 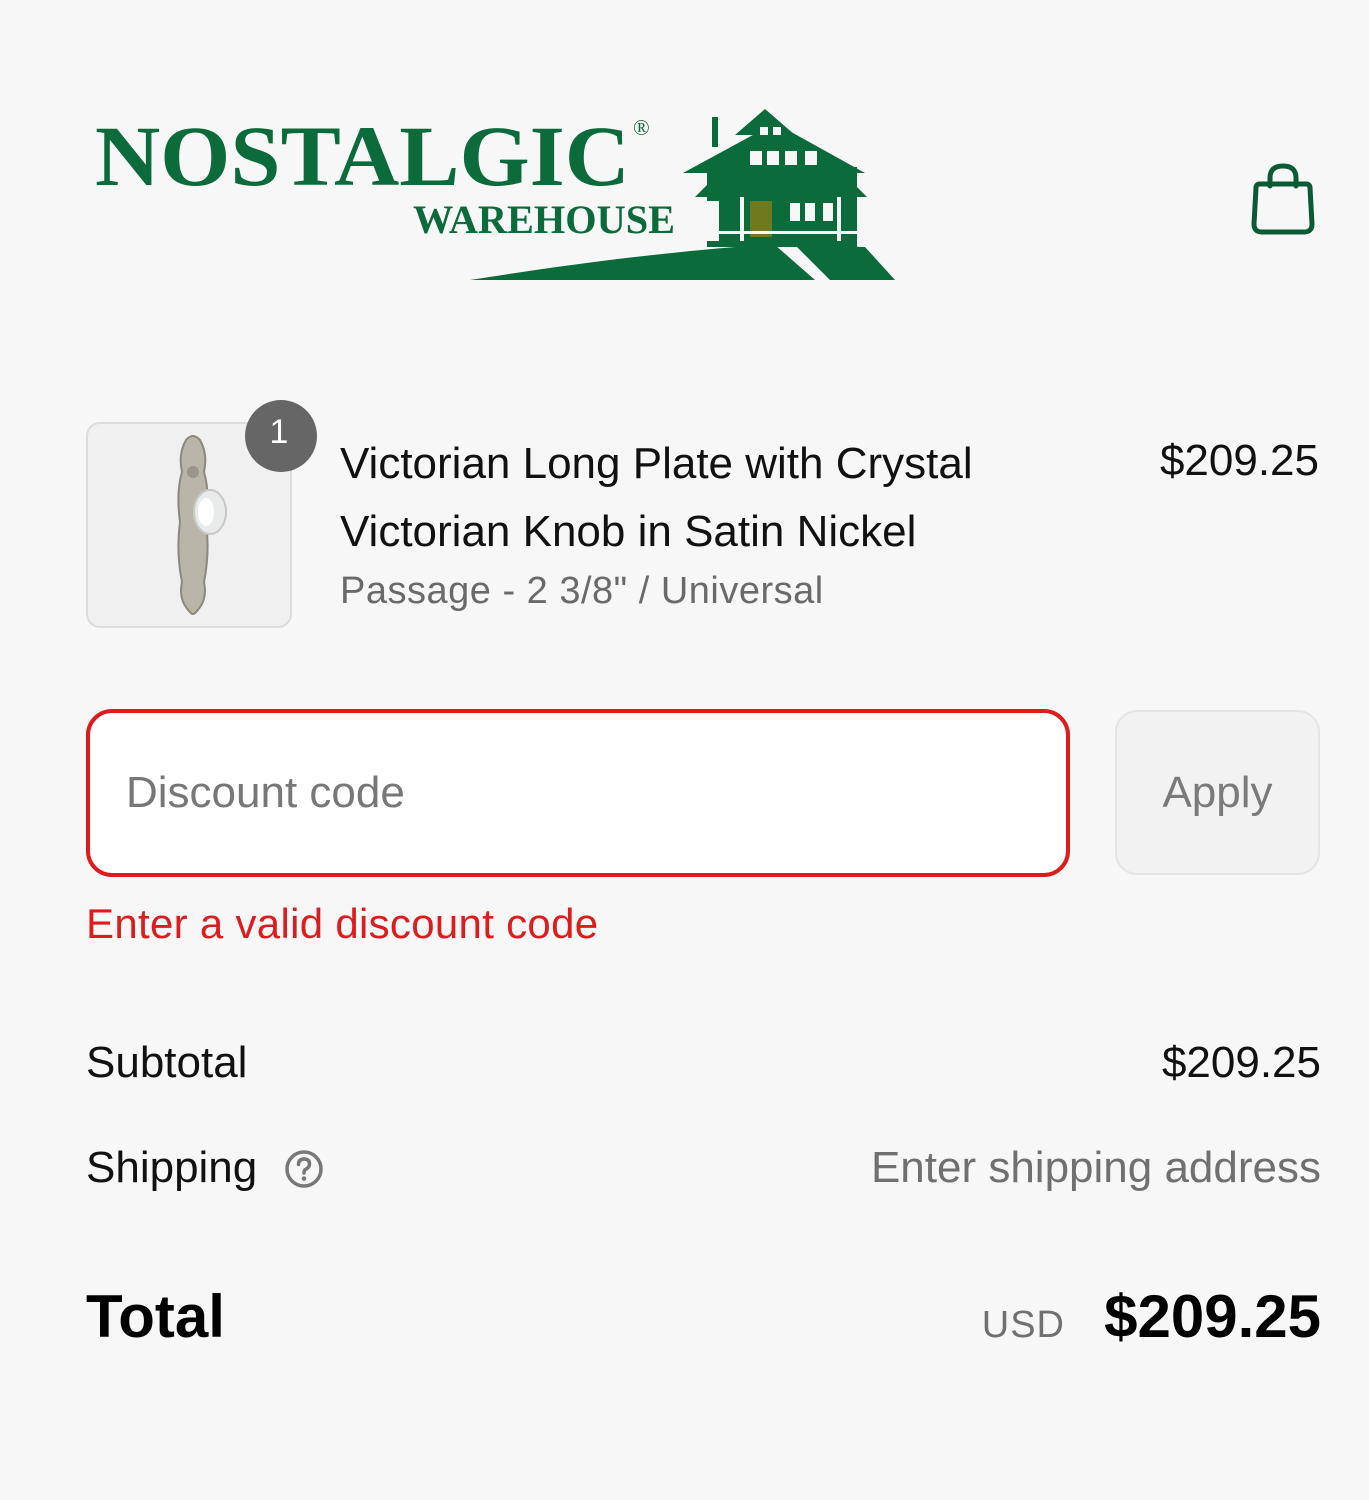 I want to click on subtotal-label: Subtotal, so click(x=167, y=1062).